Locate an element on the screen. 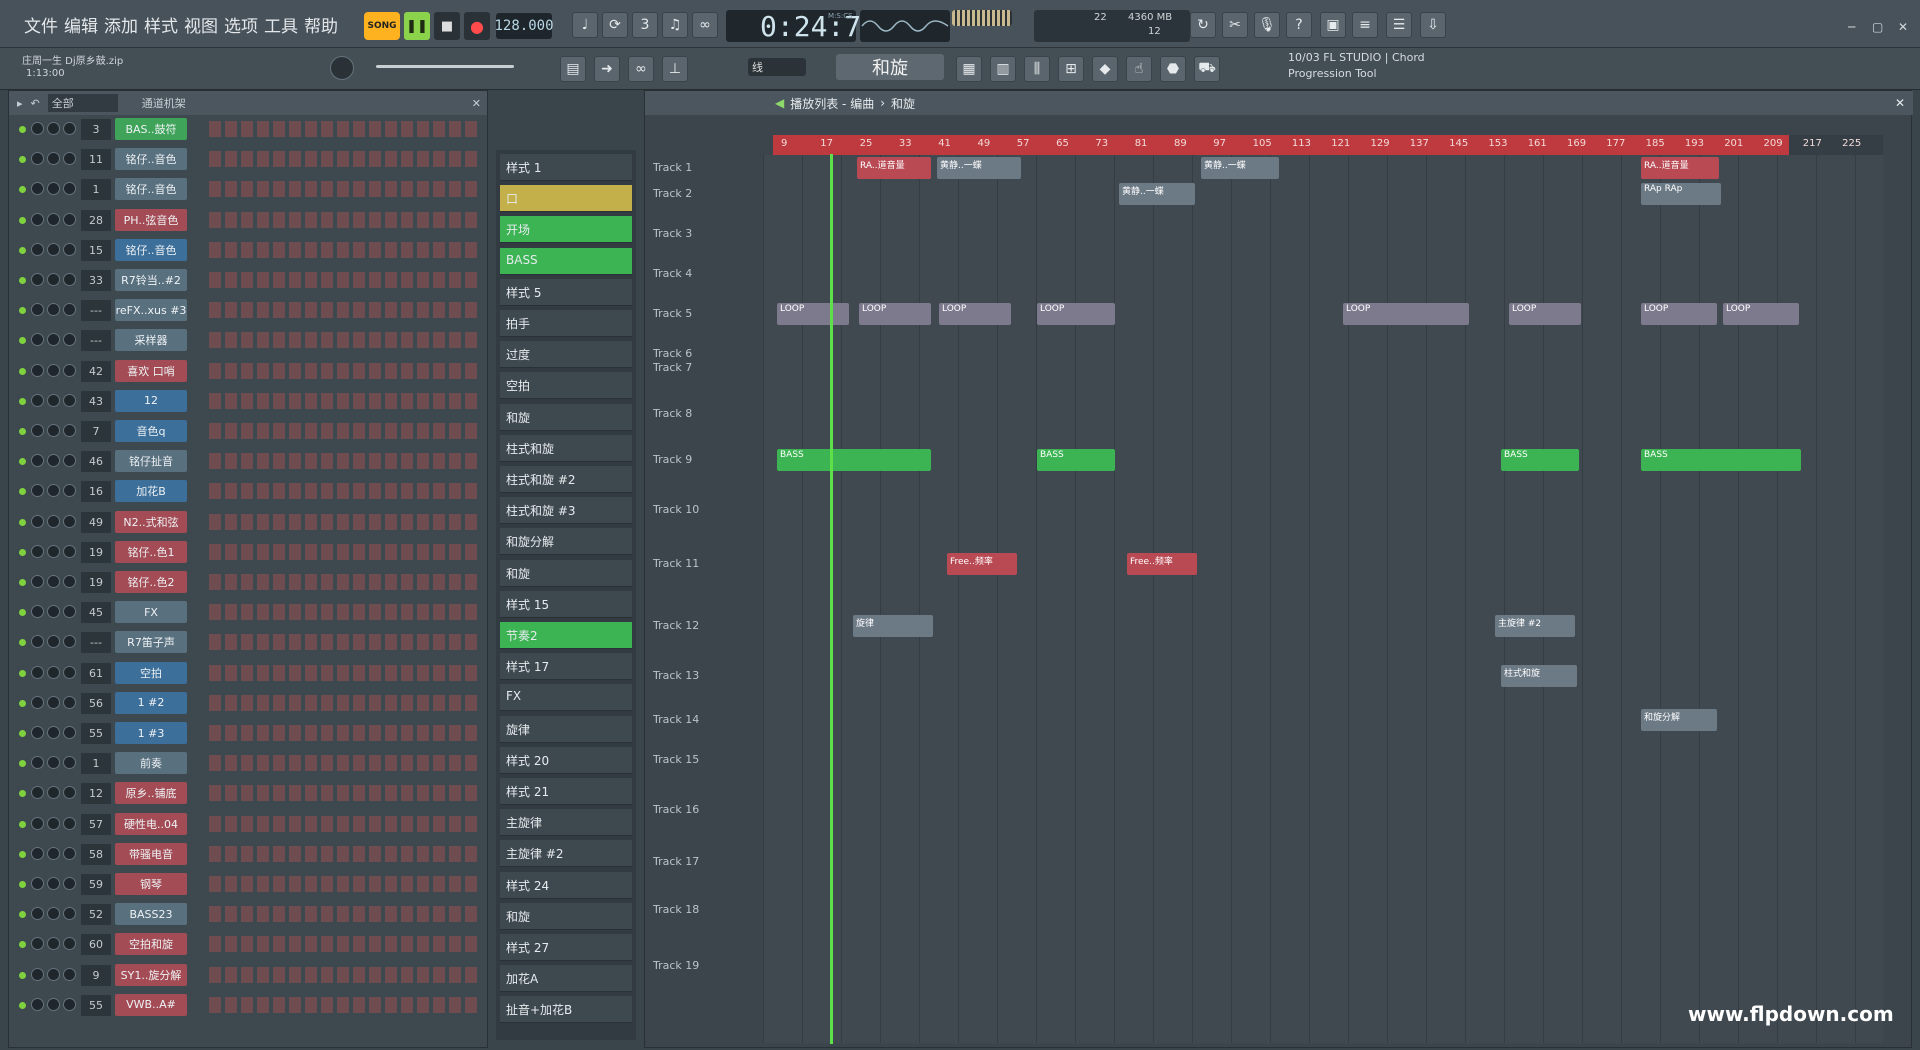 This screenshot has width=1920, height=1050. channel-row: 57 硬性电..04 is located at coordinates (248, 824).